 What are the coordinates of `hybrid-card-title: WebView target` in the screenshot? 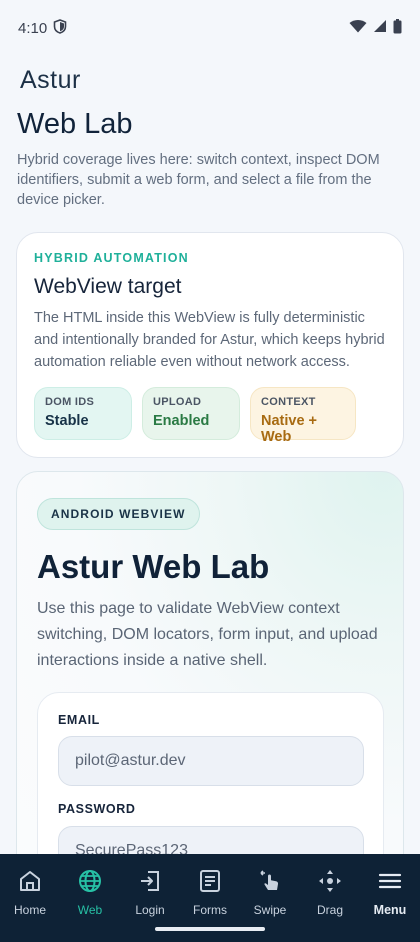 It's located at (108, 286).